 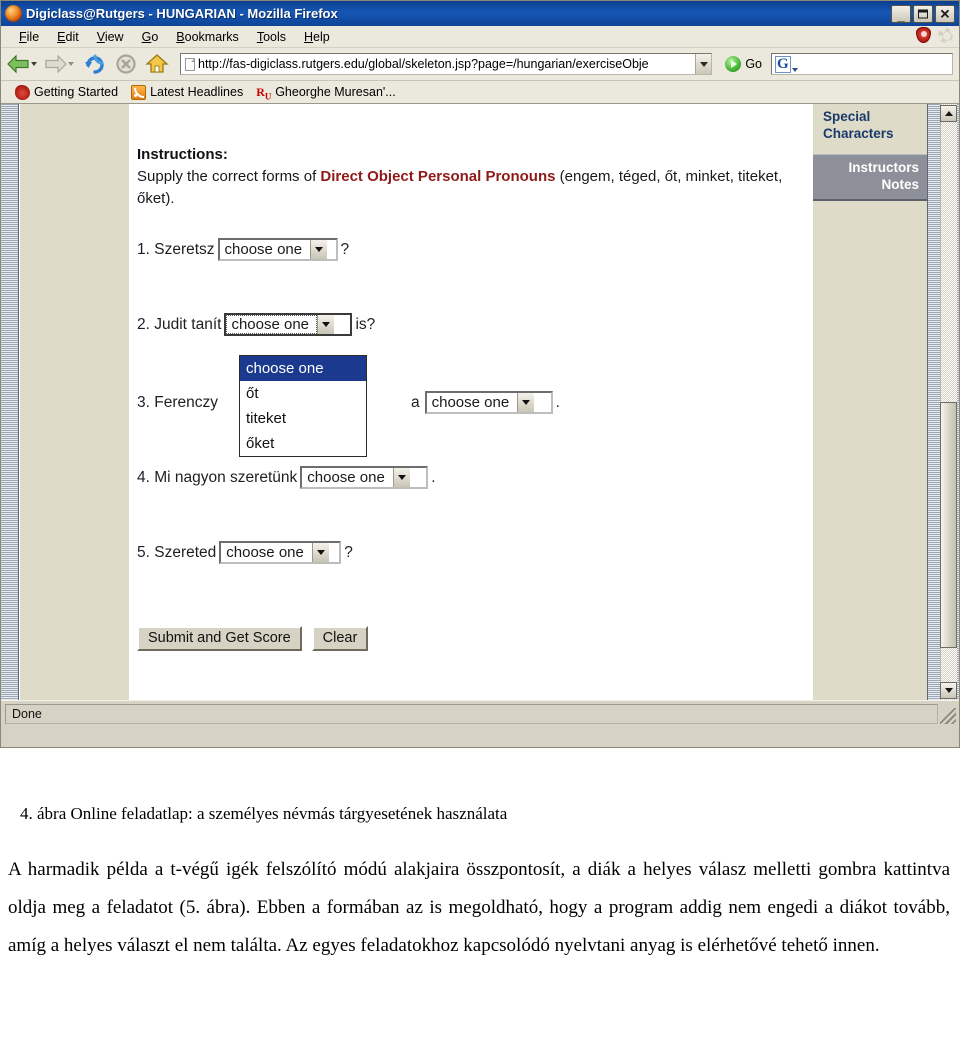 I want to click on page-right-sidebar: Special Characters Instructors Notes, so click(x=871, y=402).